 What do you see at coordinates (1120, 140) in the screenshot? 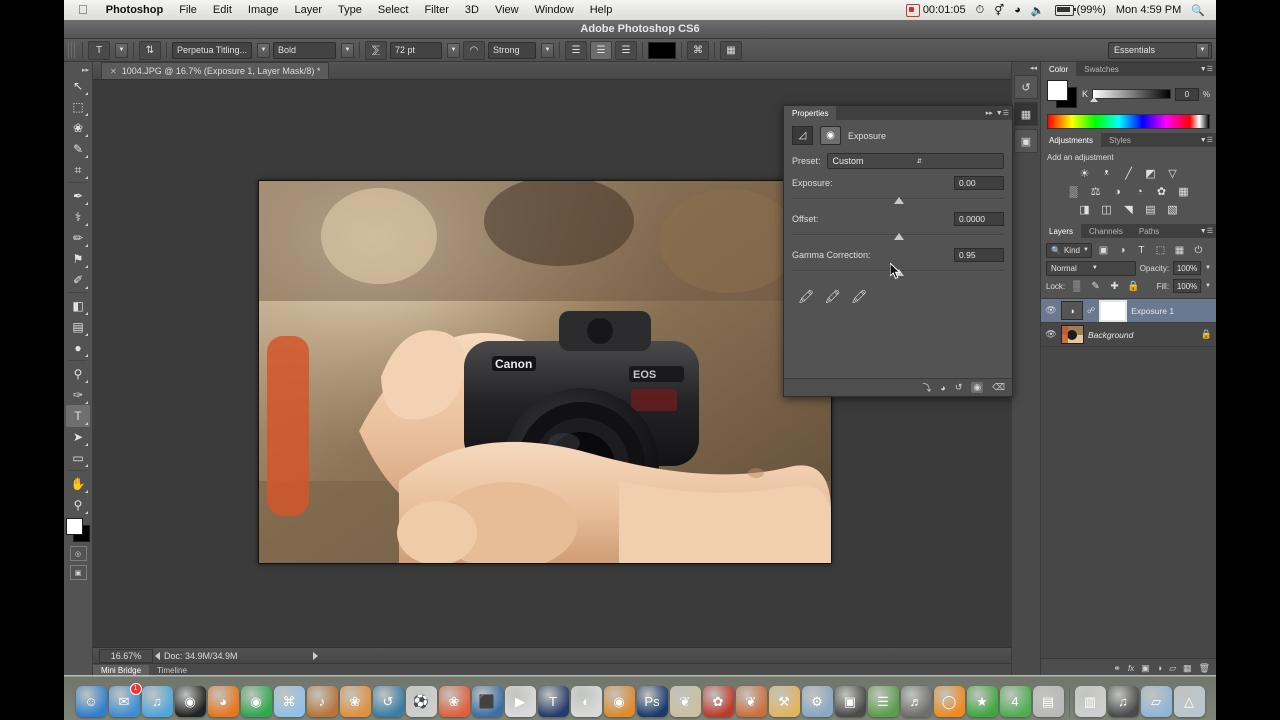
I see `tab-styles: Styles` at bounding box center [1120, 140].